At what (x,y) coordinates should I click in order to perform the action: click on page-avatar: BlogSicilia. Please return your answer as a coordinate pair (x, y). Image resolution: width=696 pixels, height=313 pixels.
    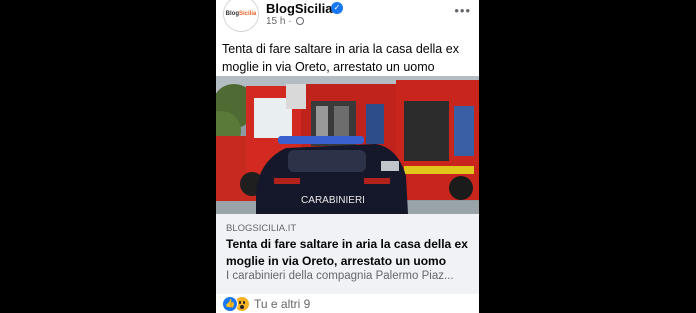
    Looking at the image, I should click on (241, 16).